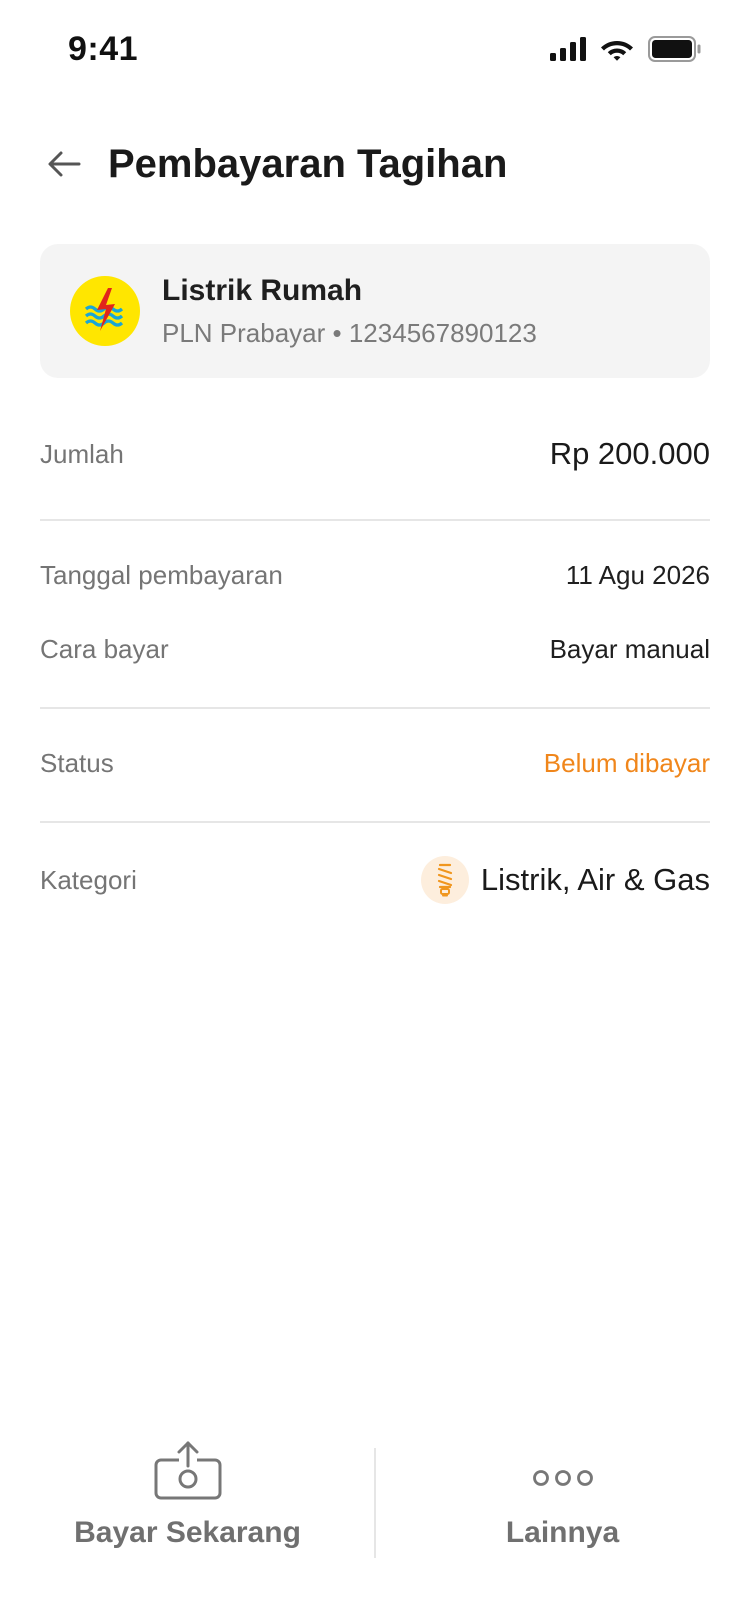 The height and width of the screenshot is (1624, 750). I want to click on status-time: 9:41, so click(103, 49).